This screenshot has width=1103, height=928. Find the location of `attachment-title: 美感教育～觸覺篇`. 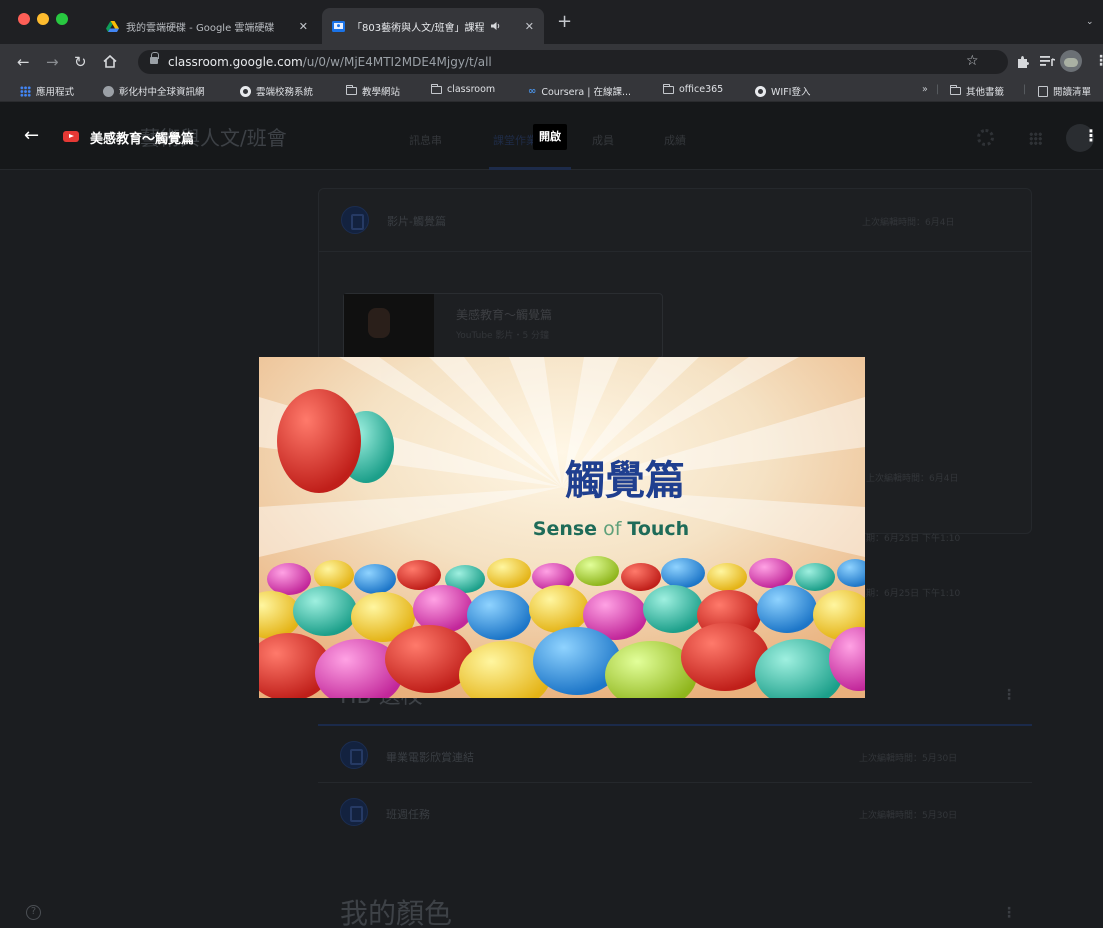

attachment-title: 美感教育～觸覺篇 is located at coordinates (504, 314).